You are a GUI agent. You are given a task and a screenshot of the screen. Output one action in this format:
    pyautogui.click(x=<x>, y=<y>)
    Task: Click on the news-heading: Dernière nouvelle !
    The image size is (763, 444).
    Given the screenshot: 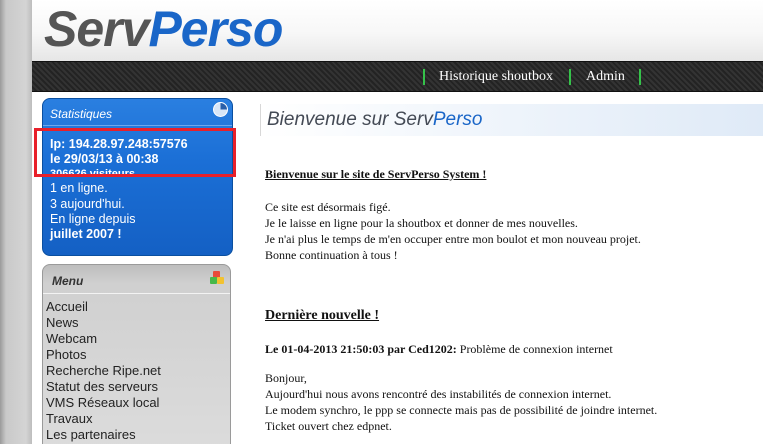 What is the action you would take?
    pyautogui.click(x=322, y=315)
    